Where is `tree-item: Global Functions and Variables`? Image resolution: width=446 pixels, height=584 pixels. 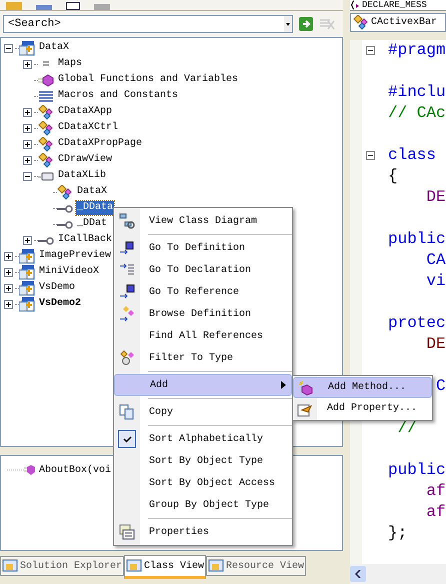
tree-item: Global Functions and Variables is located at coordinates (148, 80).